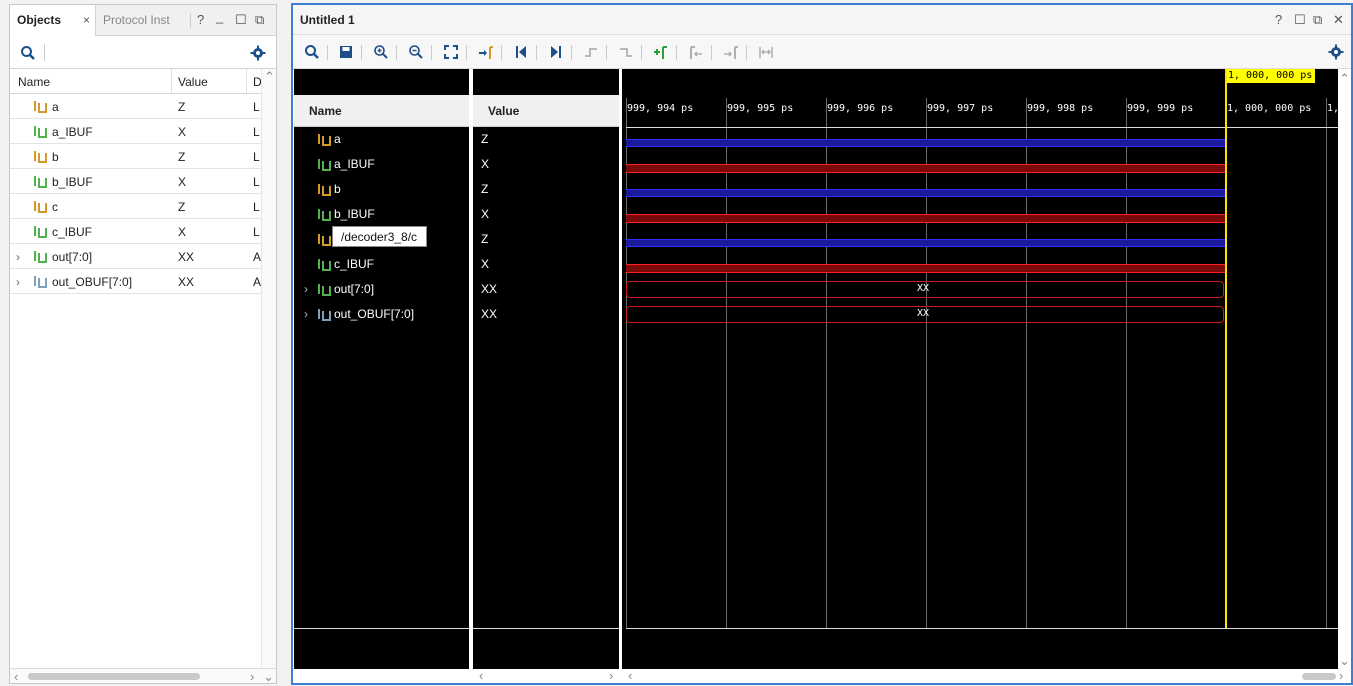 This screenshot has height=686, width=1353. I want to click on table-row: b_IBUF X L, so click(136, 181).